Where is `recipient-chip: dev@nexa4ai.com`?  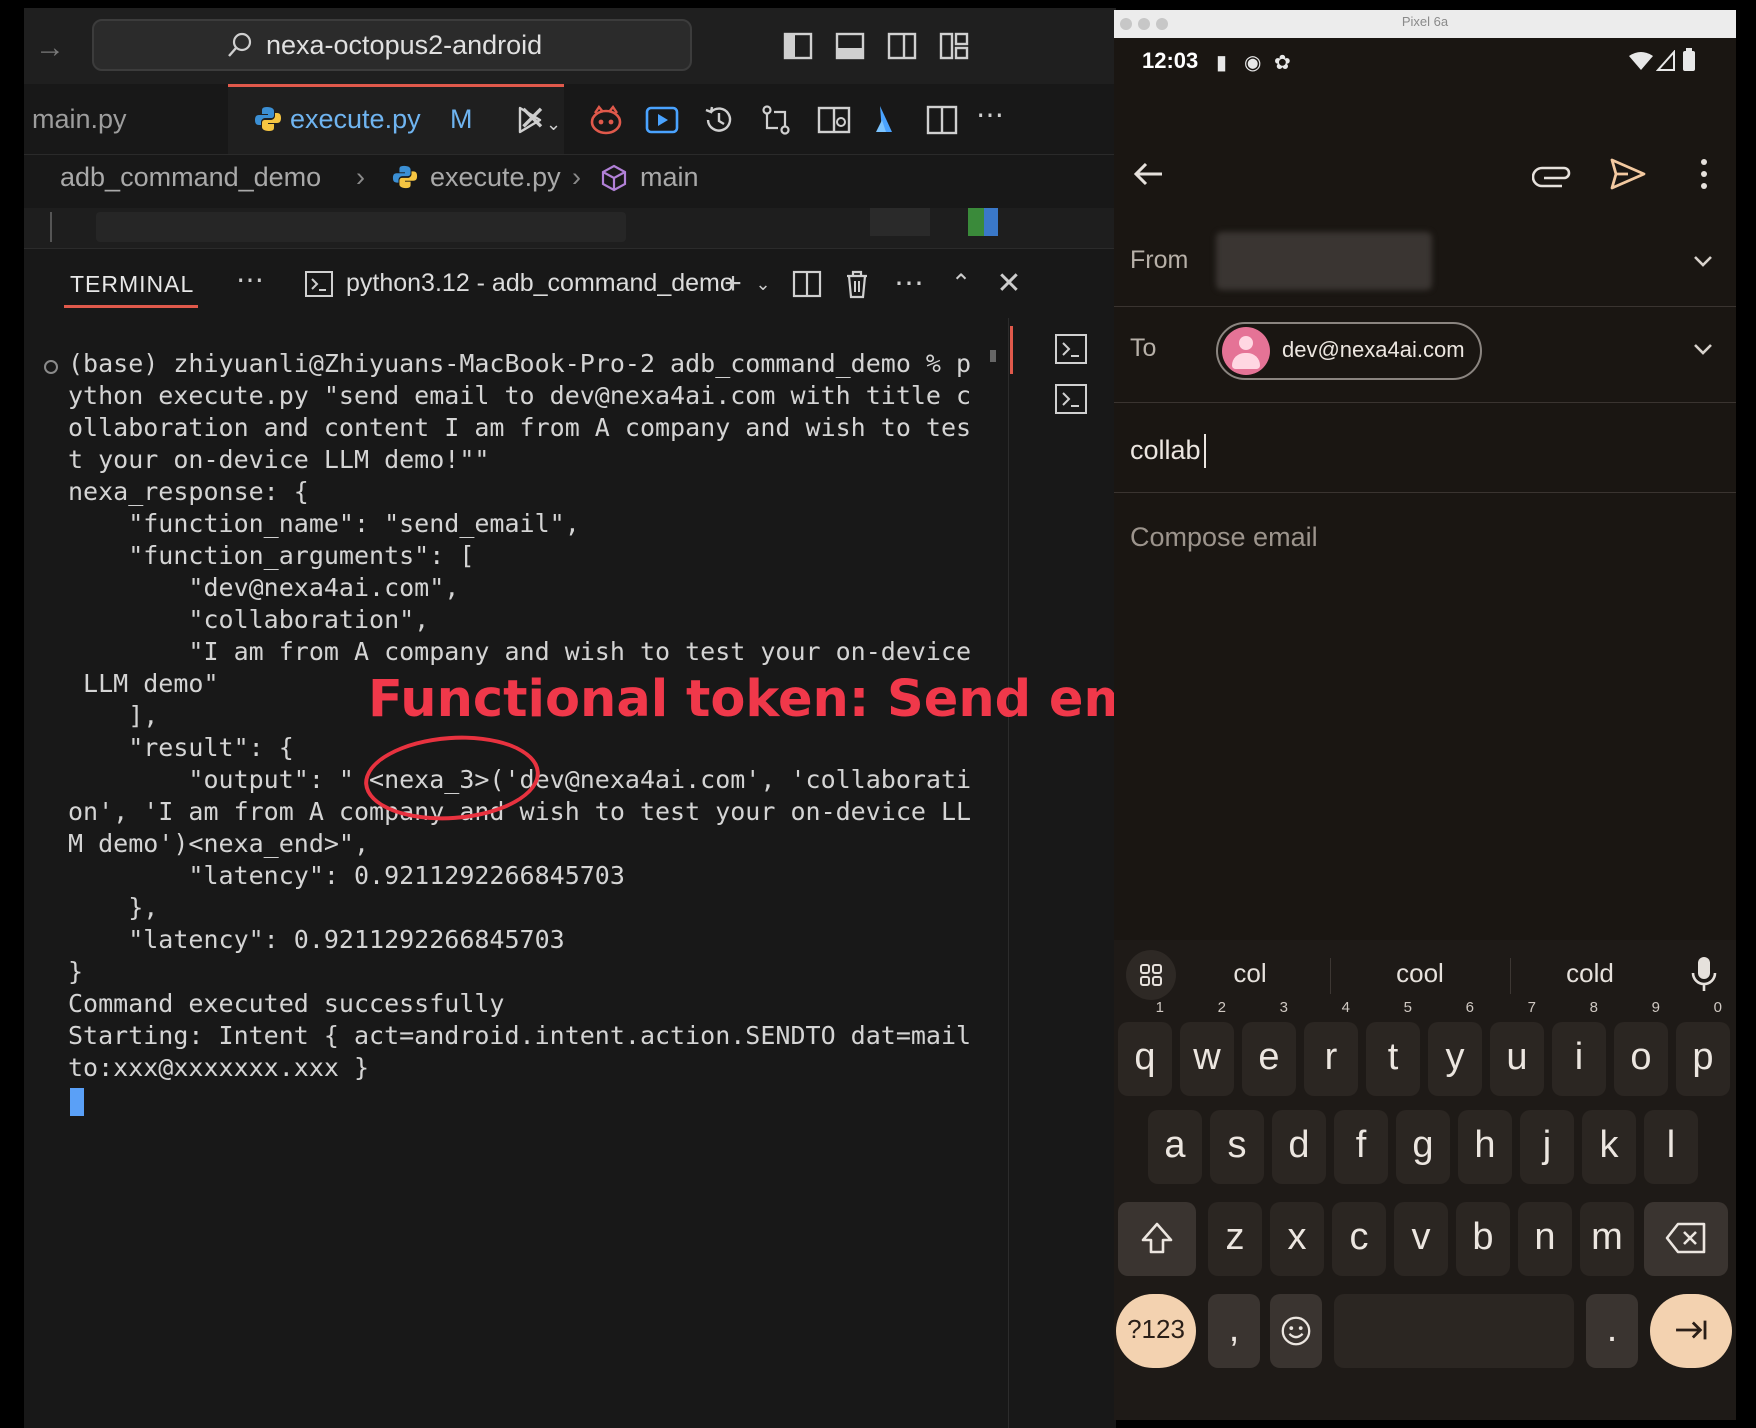 recipient-chip: dev@nexa4ai.com is located at coordinates (1349, 351).